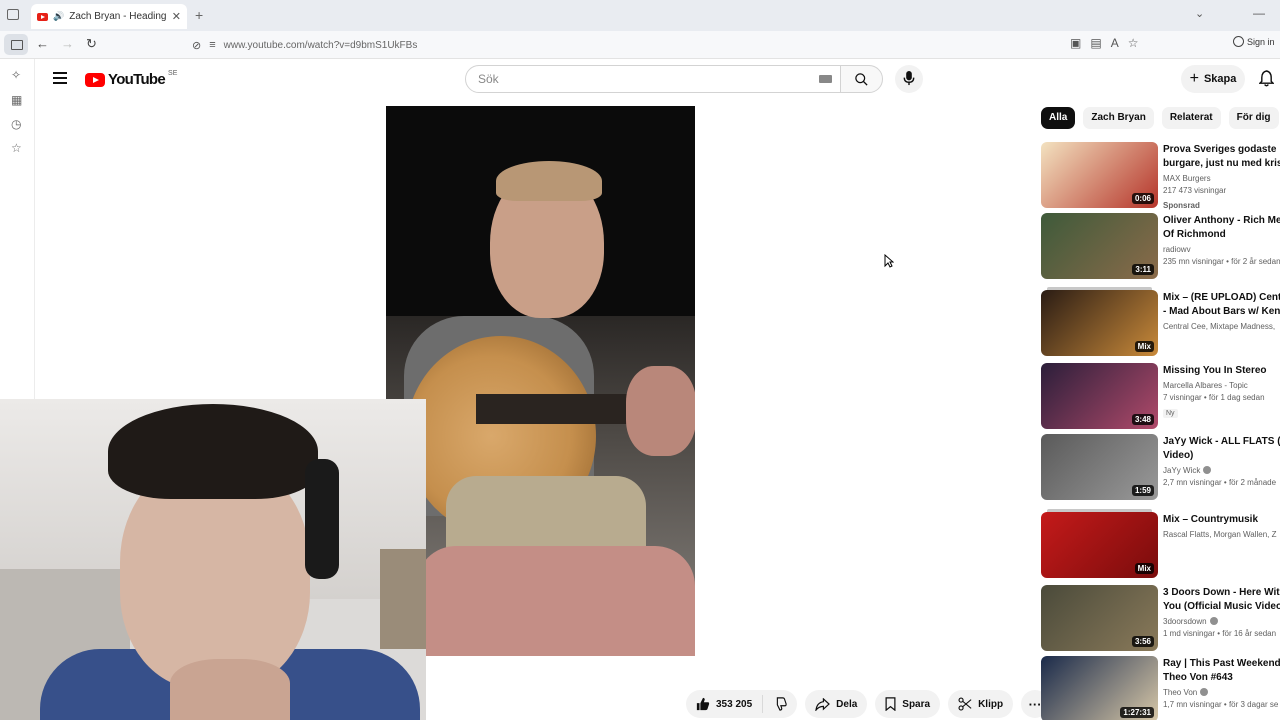 This screenshot has height=720, width=1280. I want to click on voice-search-button, so click(909, 79).